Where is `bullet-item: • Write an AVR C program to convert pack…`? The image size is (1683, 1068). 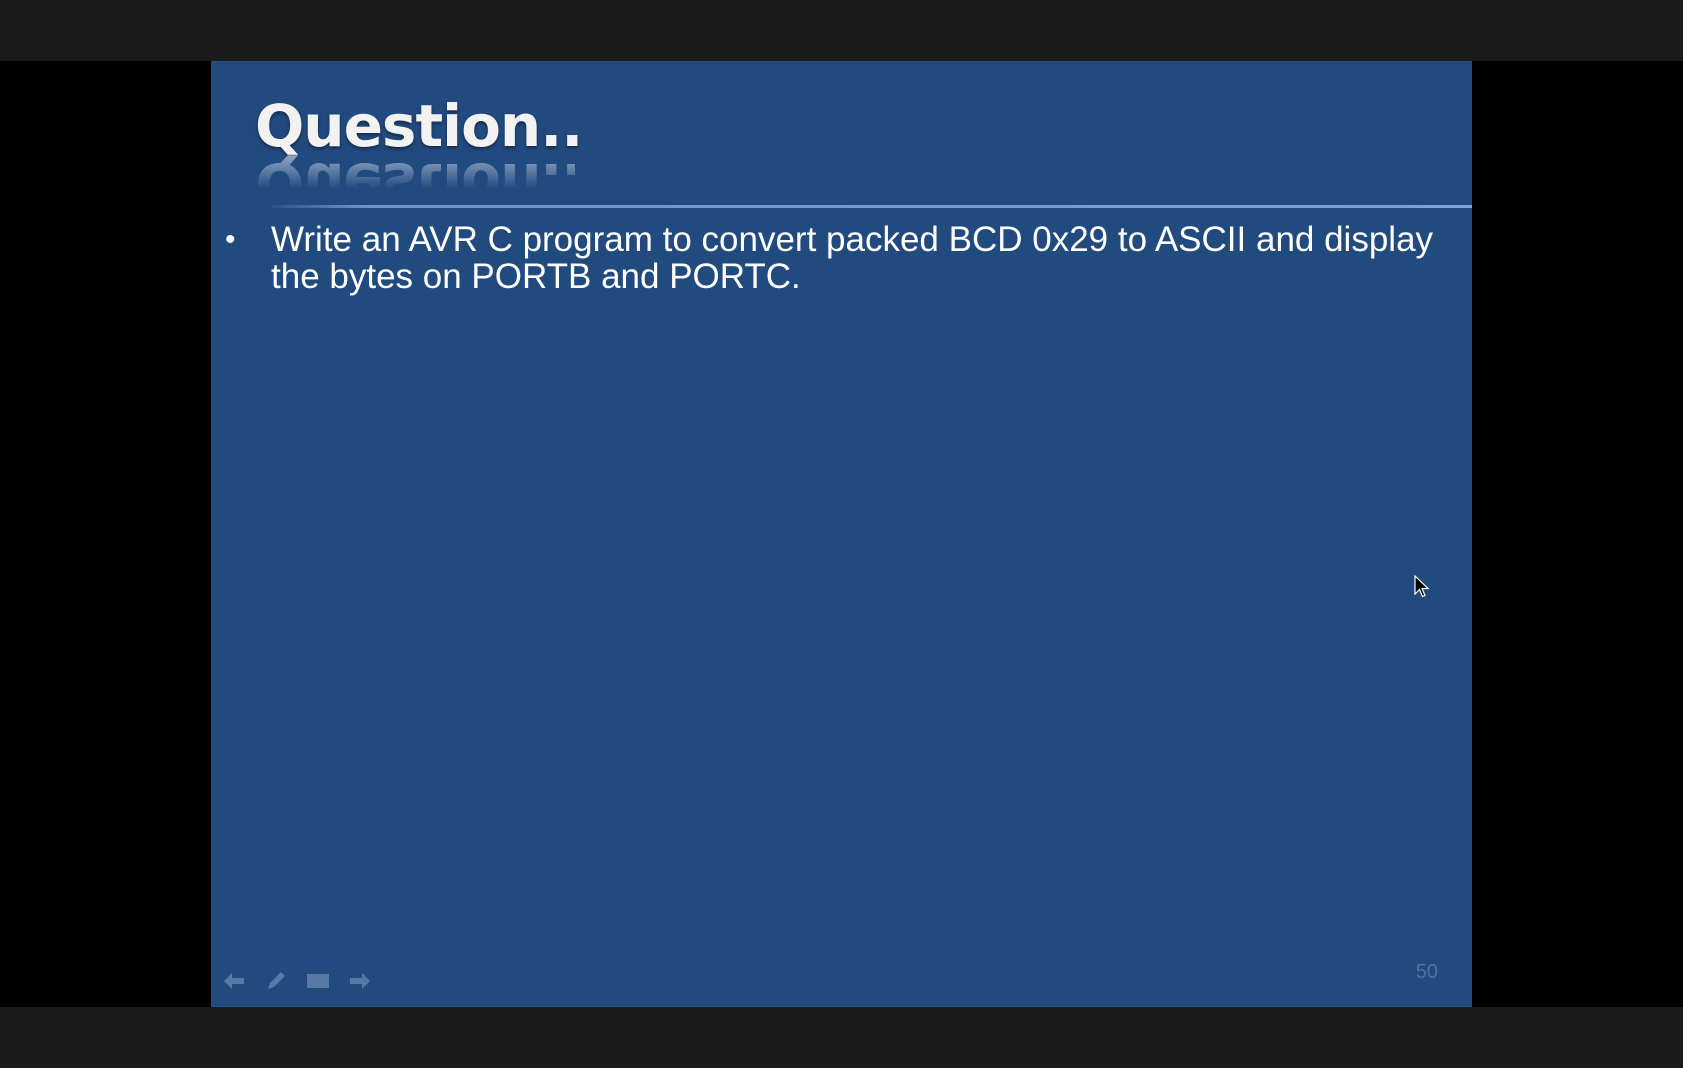 bullet-item: • Write an AVR C program to convert pack… is located at coordinates (845, 258).